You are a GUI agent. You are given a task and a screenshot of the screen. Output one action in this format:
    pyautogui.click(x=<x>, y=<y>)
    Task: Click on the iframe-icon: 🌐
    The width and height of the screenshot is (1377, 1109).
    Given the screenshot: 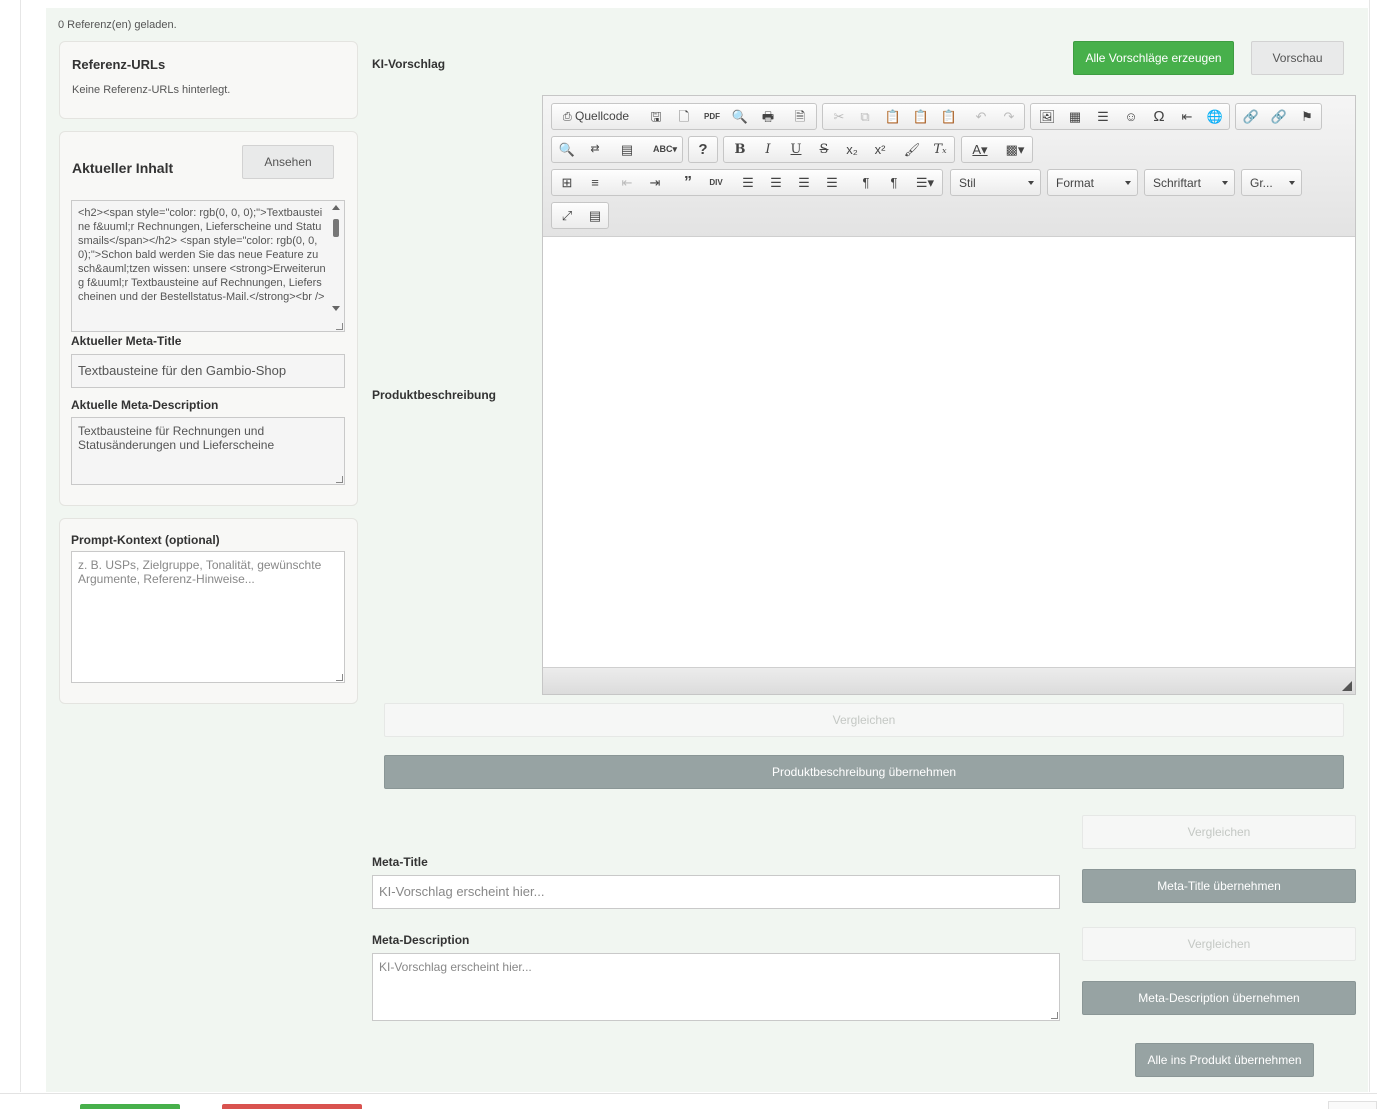 What is the action you would take?
    pyautogui.click(x=1215, y=116)
    